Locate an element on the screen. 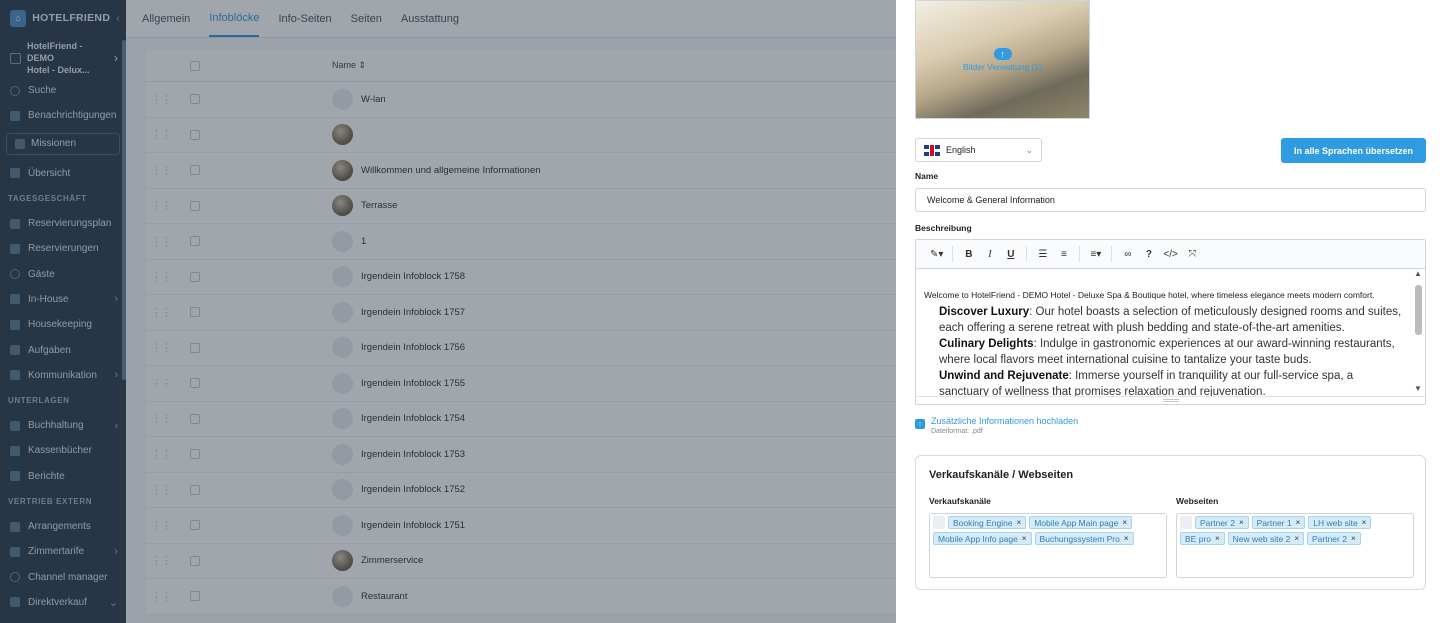  table-row: ⋮⋮ Restaurant is located at coordinates (521, 597).